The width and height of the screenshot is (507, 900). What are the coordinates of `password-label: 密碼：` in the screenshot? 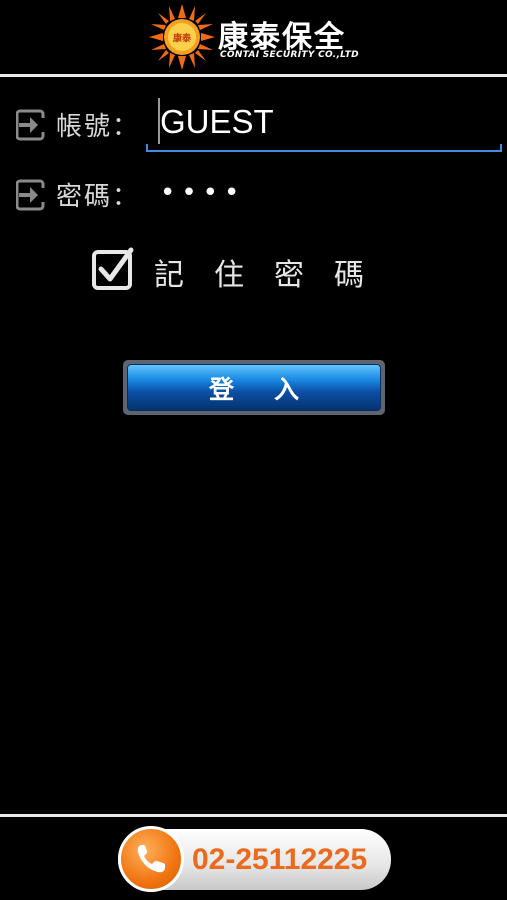 It's located at (98, 197).